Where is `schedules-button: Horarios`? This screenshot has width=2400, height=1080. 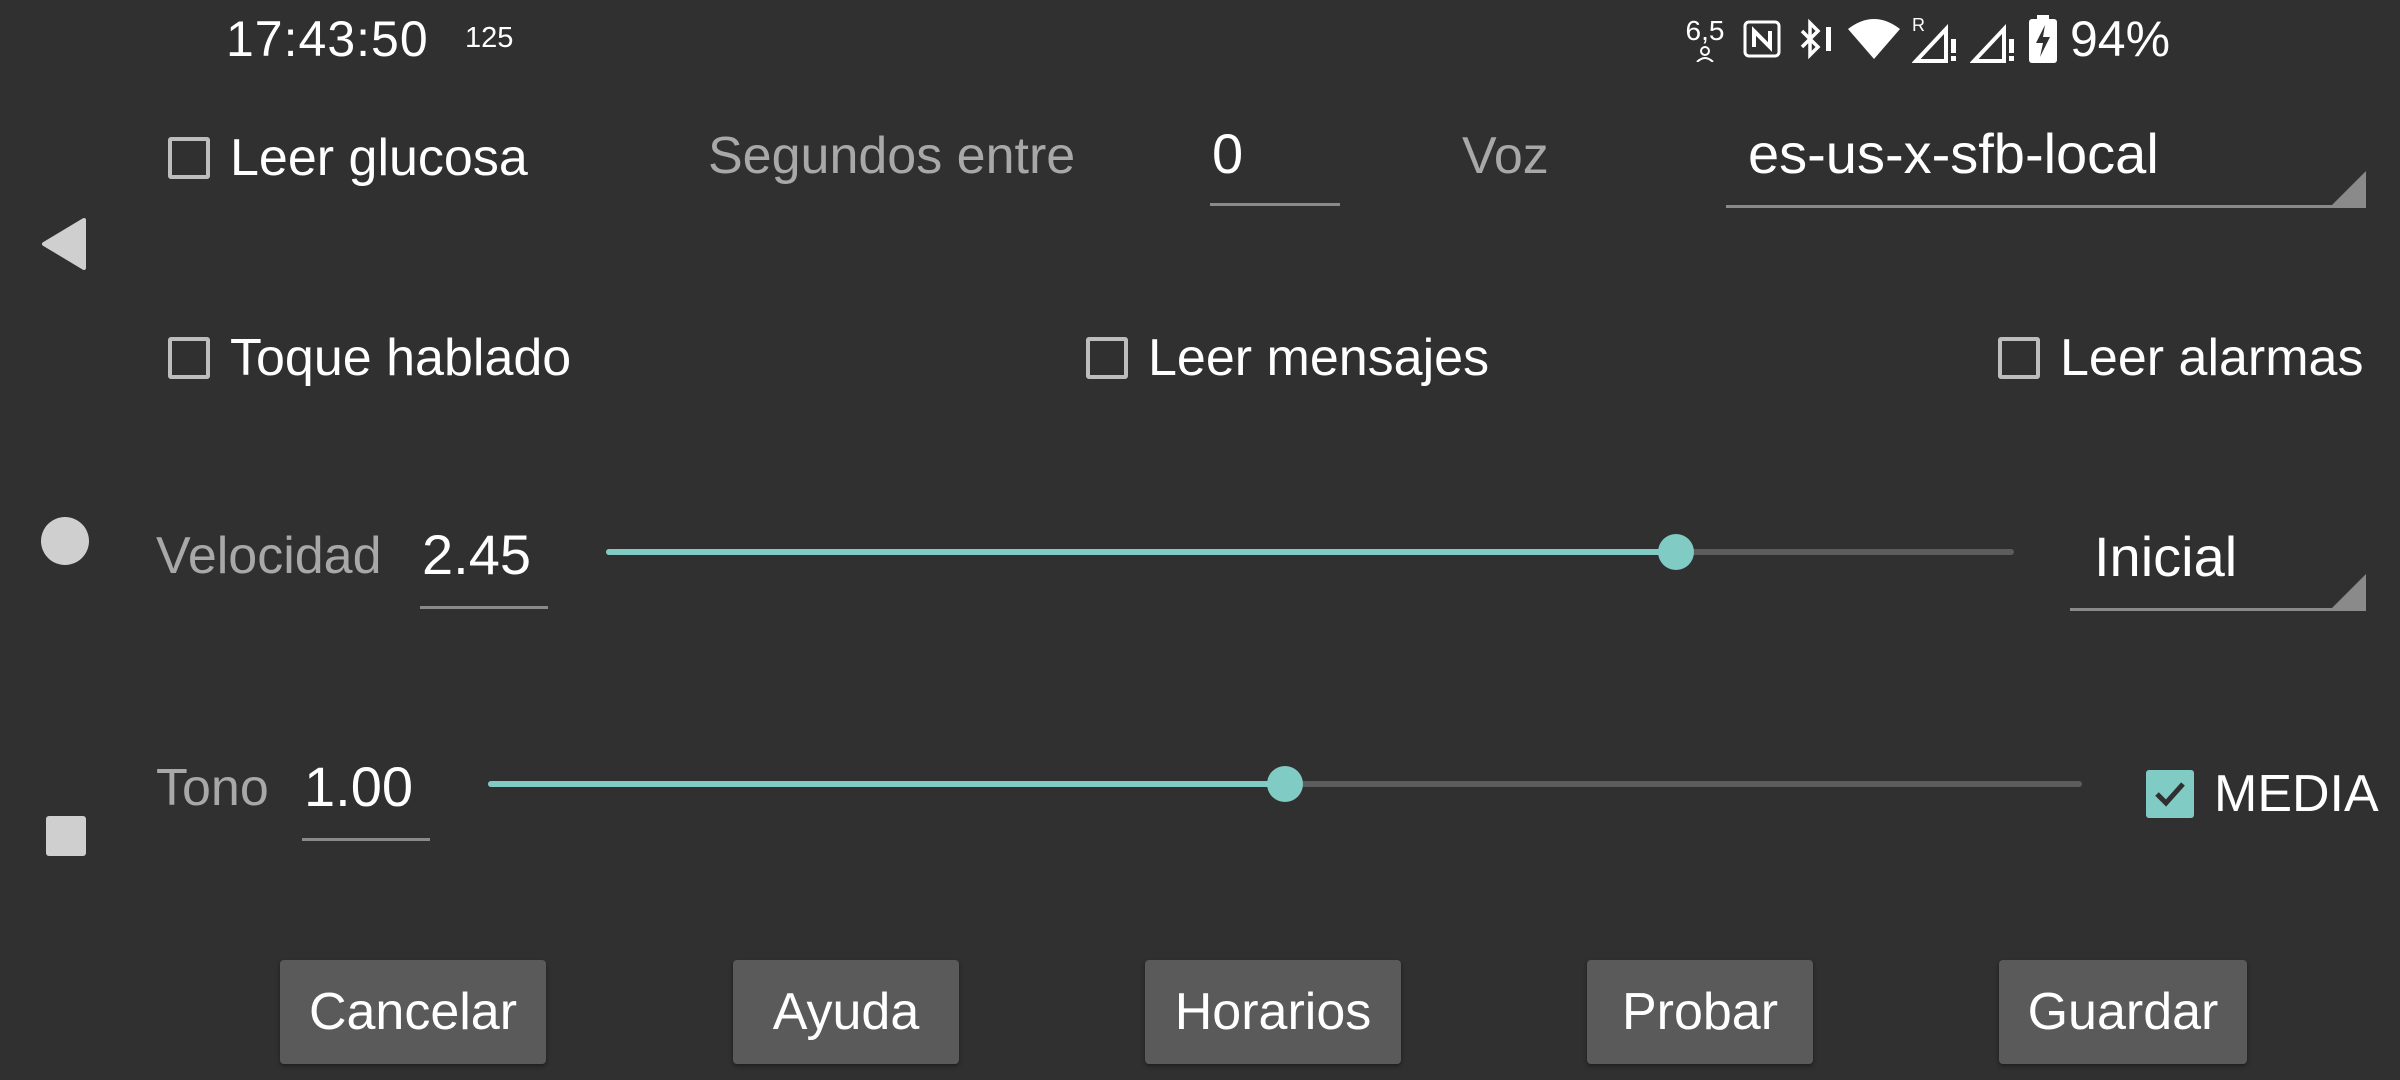
schedules-button: Horarios is located at coordinates (1273, 1012).